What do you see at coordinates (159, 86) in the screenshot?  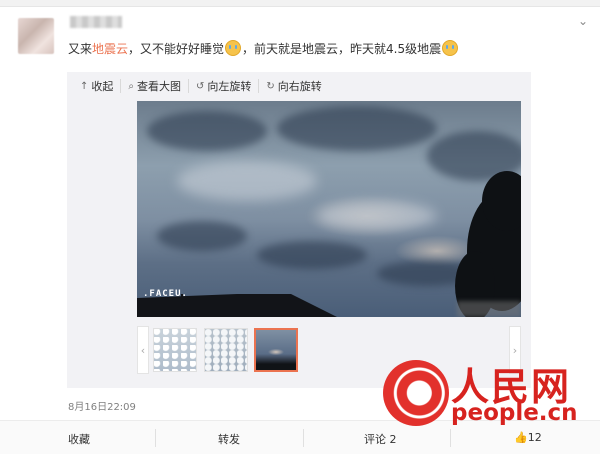 I see `view-large-label: 查看大图` at bounding box center [159, 86].